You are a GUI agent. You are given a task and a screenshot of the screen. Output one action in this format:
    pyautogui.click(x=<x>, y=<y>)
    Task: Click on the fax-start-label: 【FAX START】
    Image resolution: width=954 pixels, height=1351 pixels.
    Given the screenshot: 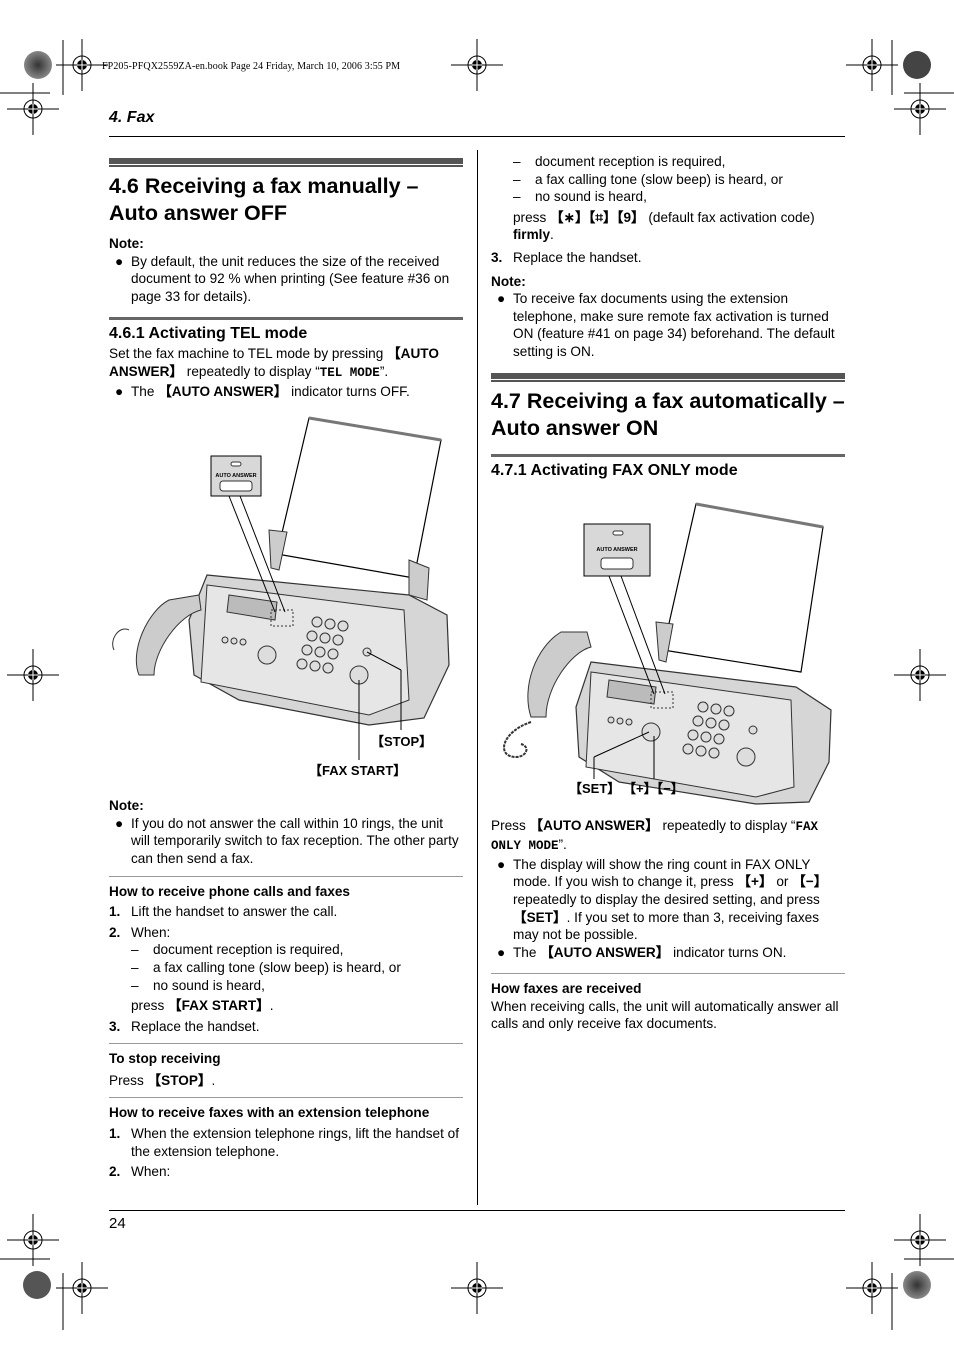 What is the action you would take?
    pyautogui.click(x=358, y=771)
    